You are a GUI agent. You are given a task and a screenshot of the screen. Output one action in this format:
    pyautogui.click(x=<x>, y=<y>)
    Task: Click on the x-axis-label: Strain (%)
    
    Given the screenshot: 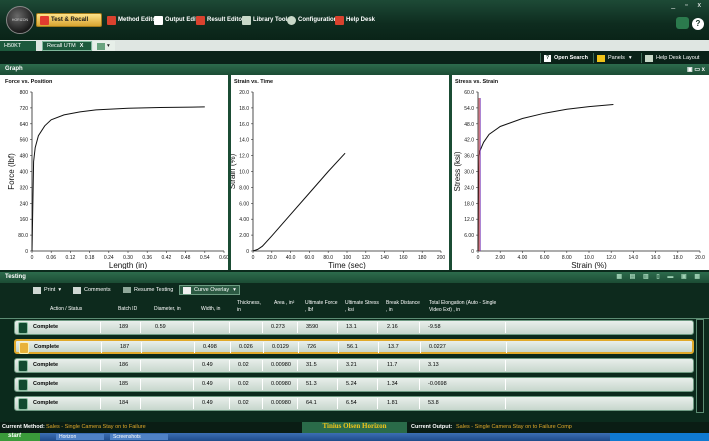 What is the action you would take?
    pyautogui.click(x=589, y=265)
    